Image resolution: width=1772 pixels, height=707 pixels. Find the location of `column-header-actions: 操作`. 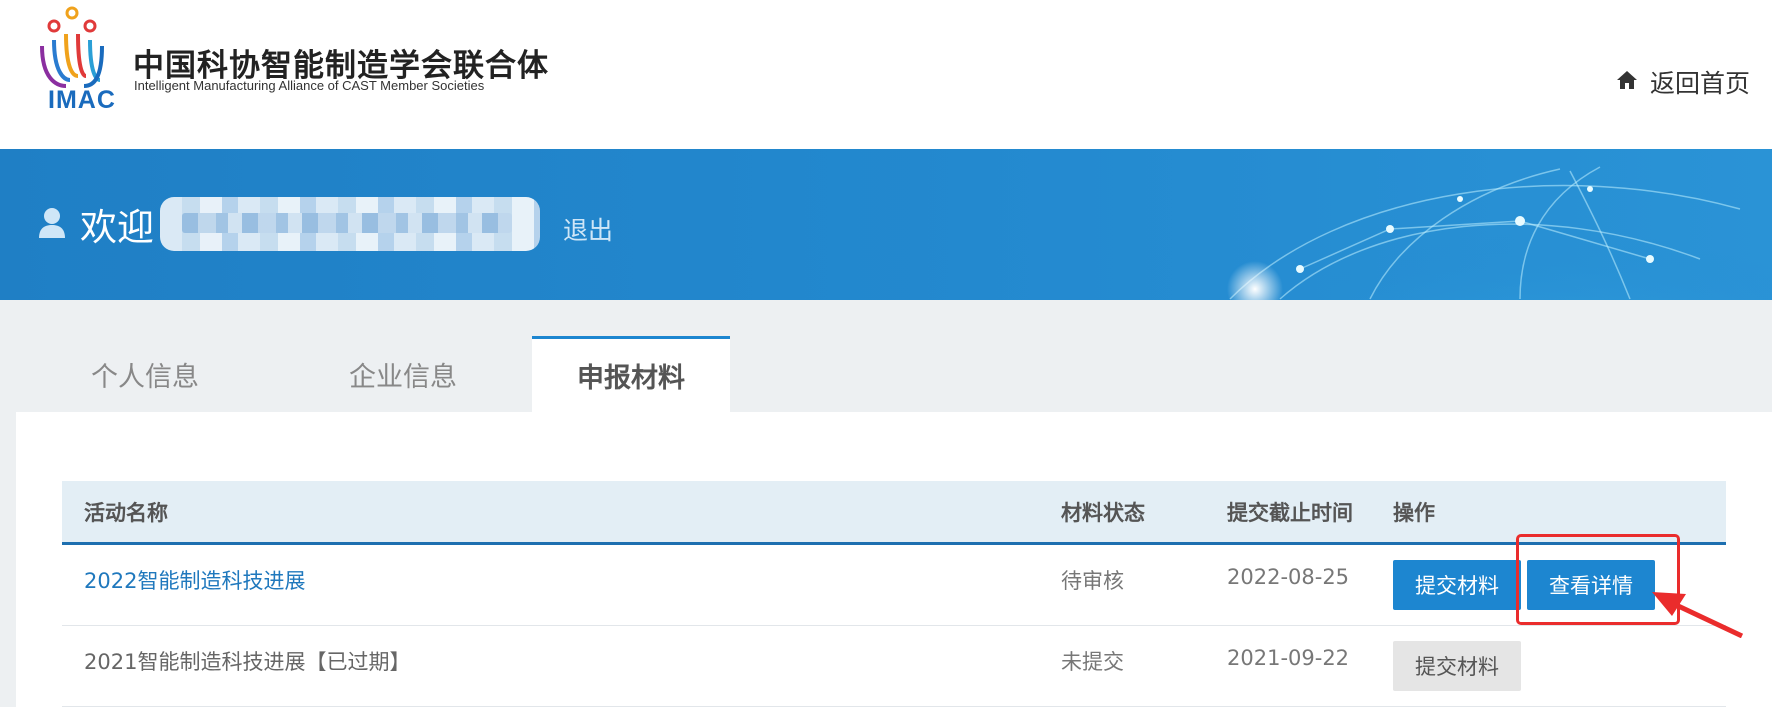

column-header-actions: 操作 is located at coordinates (1414, 512).